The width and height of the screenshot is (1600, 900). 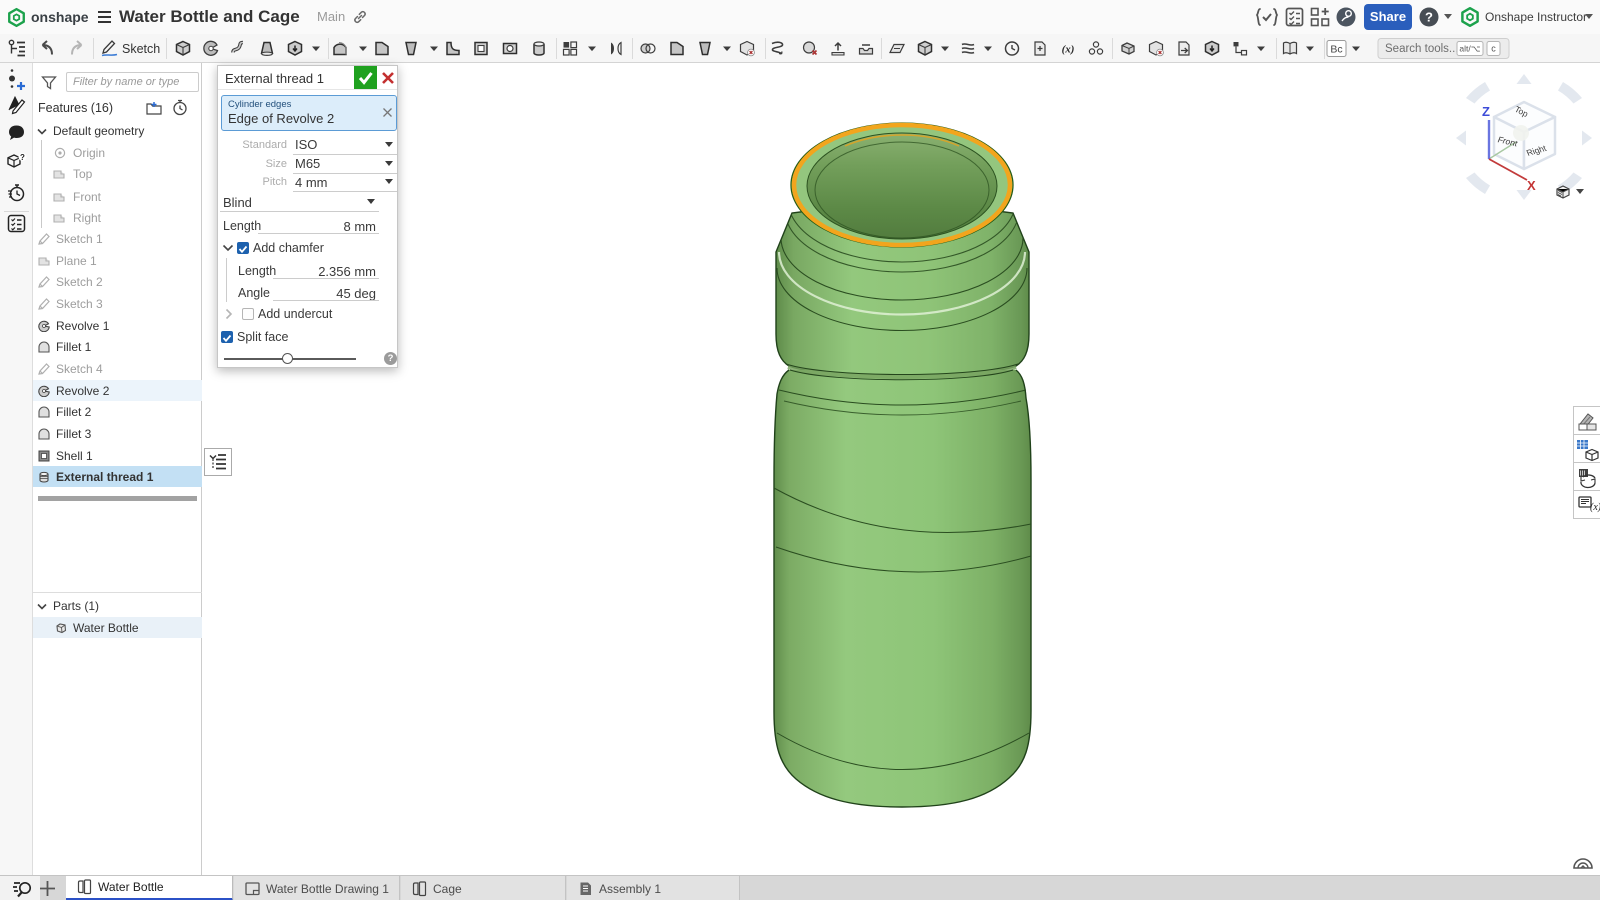 What do you see at coordinates (1486, 111) in the screenshot?
I see `svg-text: Z` at bounding box center [1486, 111].